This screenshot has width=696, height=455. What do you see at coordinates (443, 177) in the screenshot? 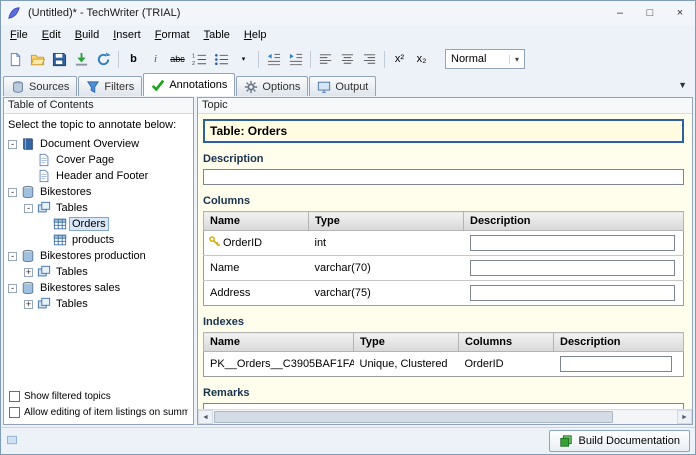
I see `description-input` at bounding box center [443, 177].